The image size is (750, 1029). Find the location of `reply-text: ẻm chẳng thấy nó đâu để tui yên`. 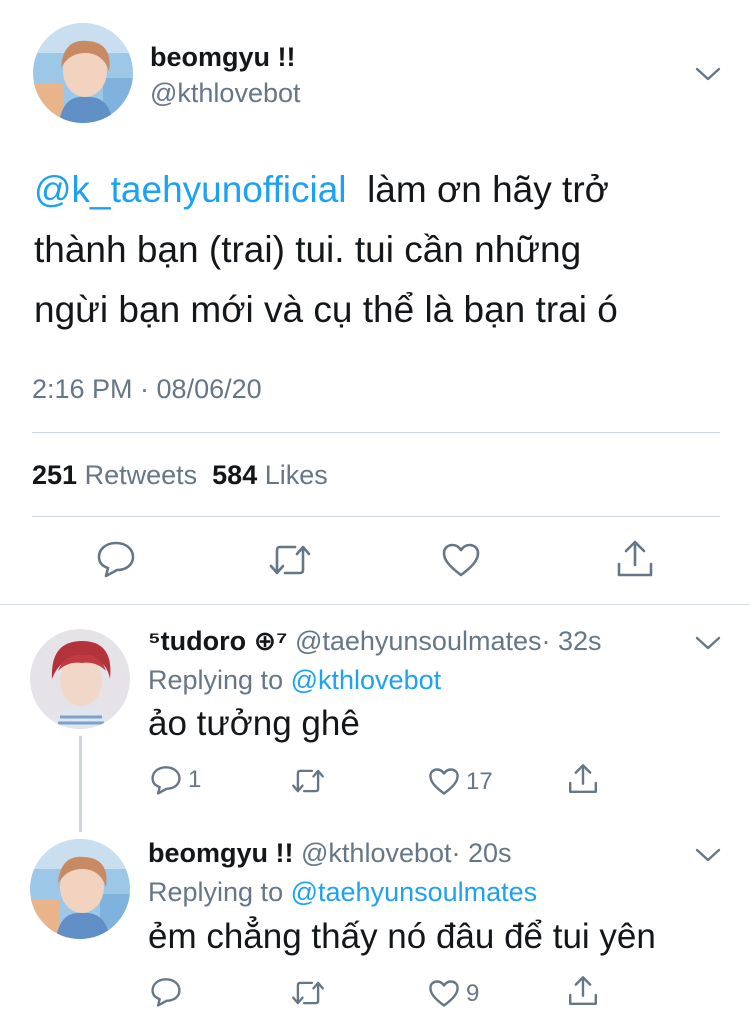

reply-text: ẻm chẳng thấy nó đâu để tui yên is located at coordinates (402, 936).